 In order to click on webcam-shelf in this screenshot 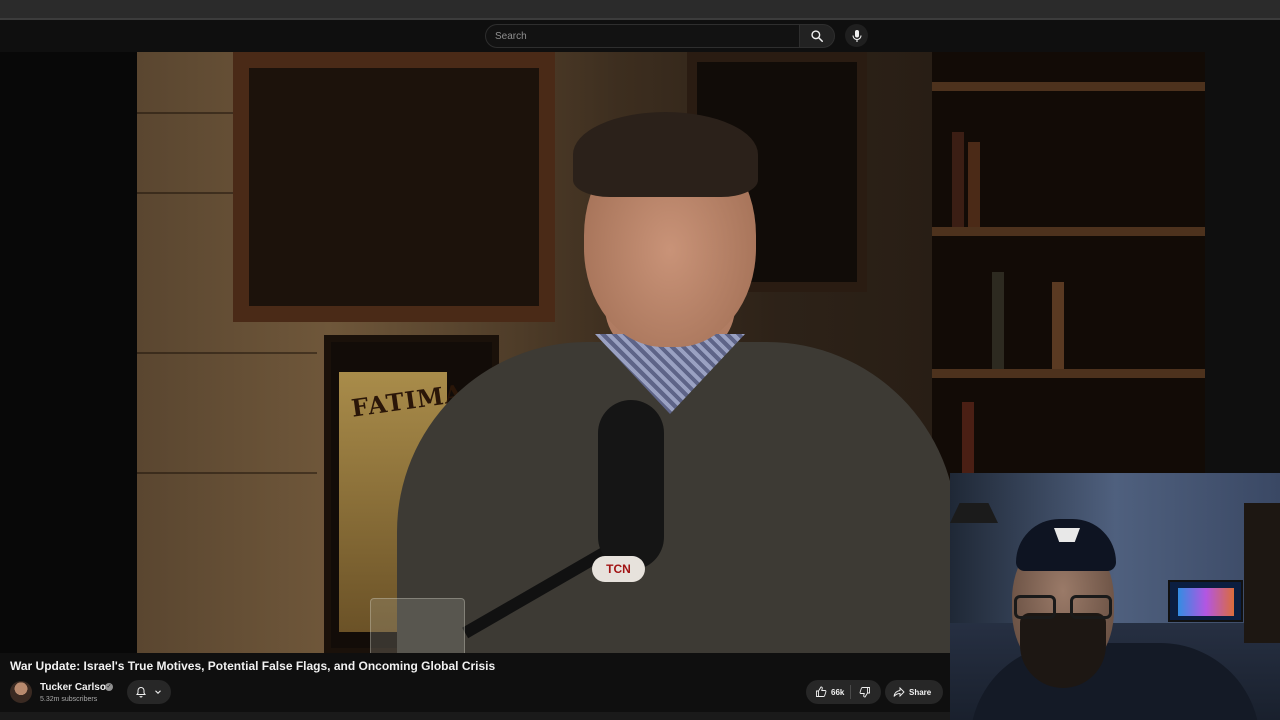, I will do `click(1262, 573)`.